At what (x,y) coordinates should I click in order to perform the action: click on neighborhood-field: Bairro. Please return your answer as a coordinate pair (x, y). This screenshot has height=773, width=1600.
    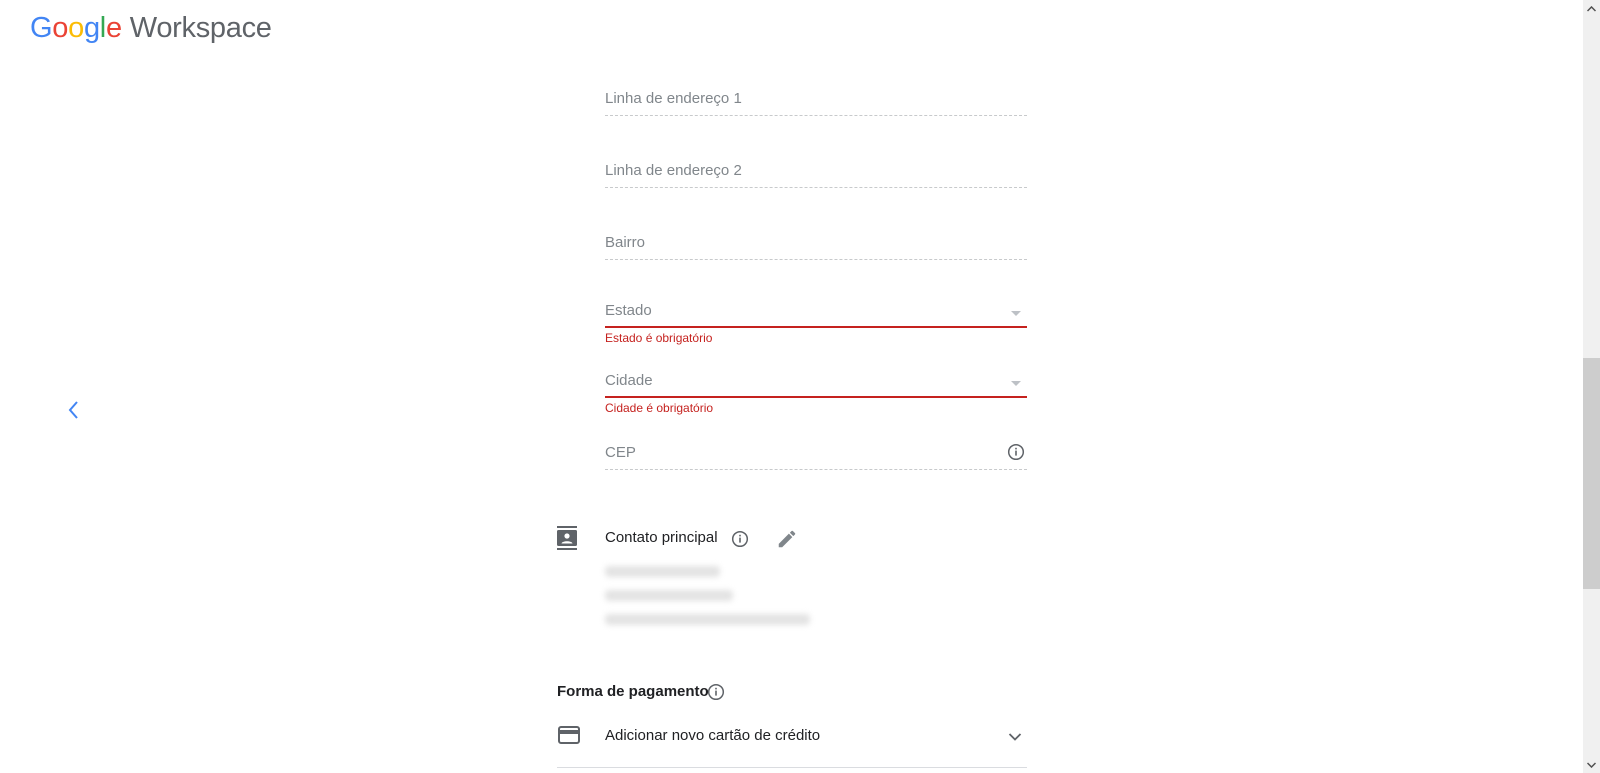
    Looking at the image, I should click on (816, 245).